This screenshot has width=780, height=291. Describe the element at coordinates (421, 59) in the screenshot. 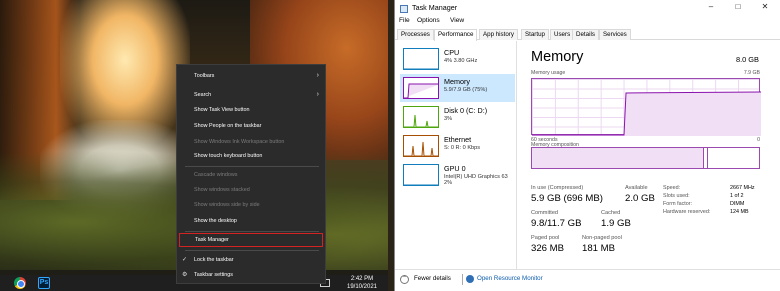

I see `cpu-mini-graph` at that location.